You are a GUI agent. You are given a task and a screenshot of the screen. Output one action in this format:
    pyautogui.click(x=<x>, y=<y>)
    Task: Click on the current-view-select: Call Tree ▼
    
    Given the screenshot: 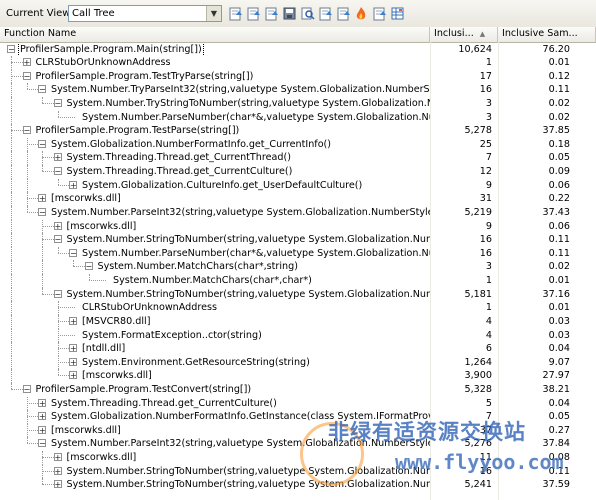 What is the action you would take?
    pyautogui.click(x=145, y=13)
    